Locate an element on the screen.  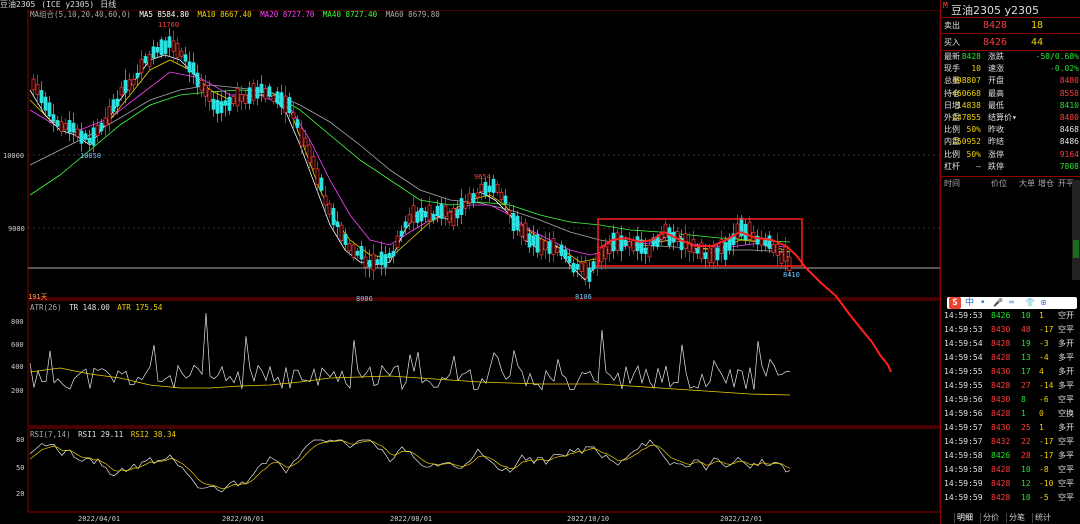
stat-row: 比例 50% 昨收 8468 is located at coordinates (1010, 130).